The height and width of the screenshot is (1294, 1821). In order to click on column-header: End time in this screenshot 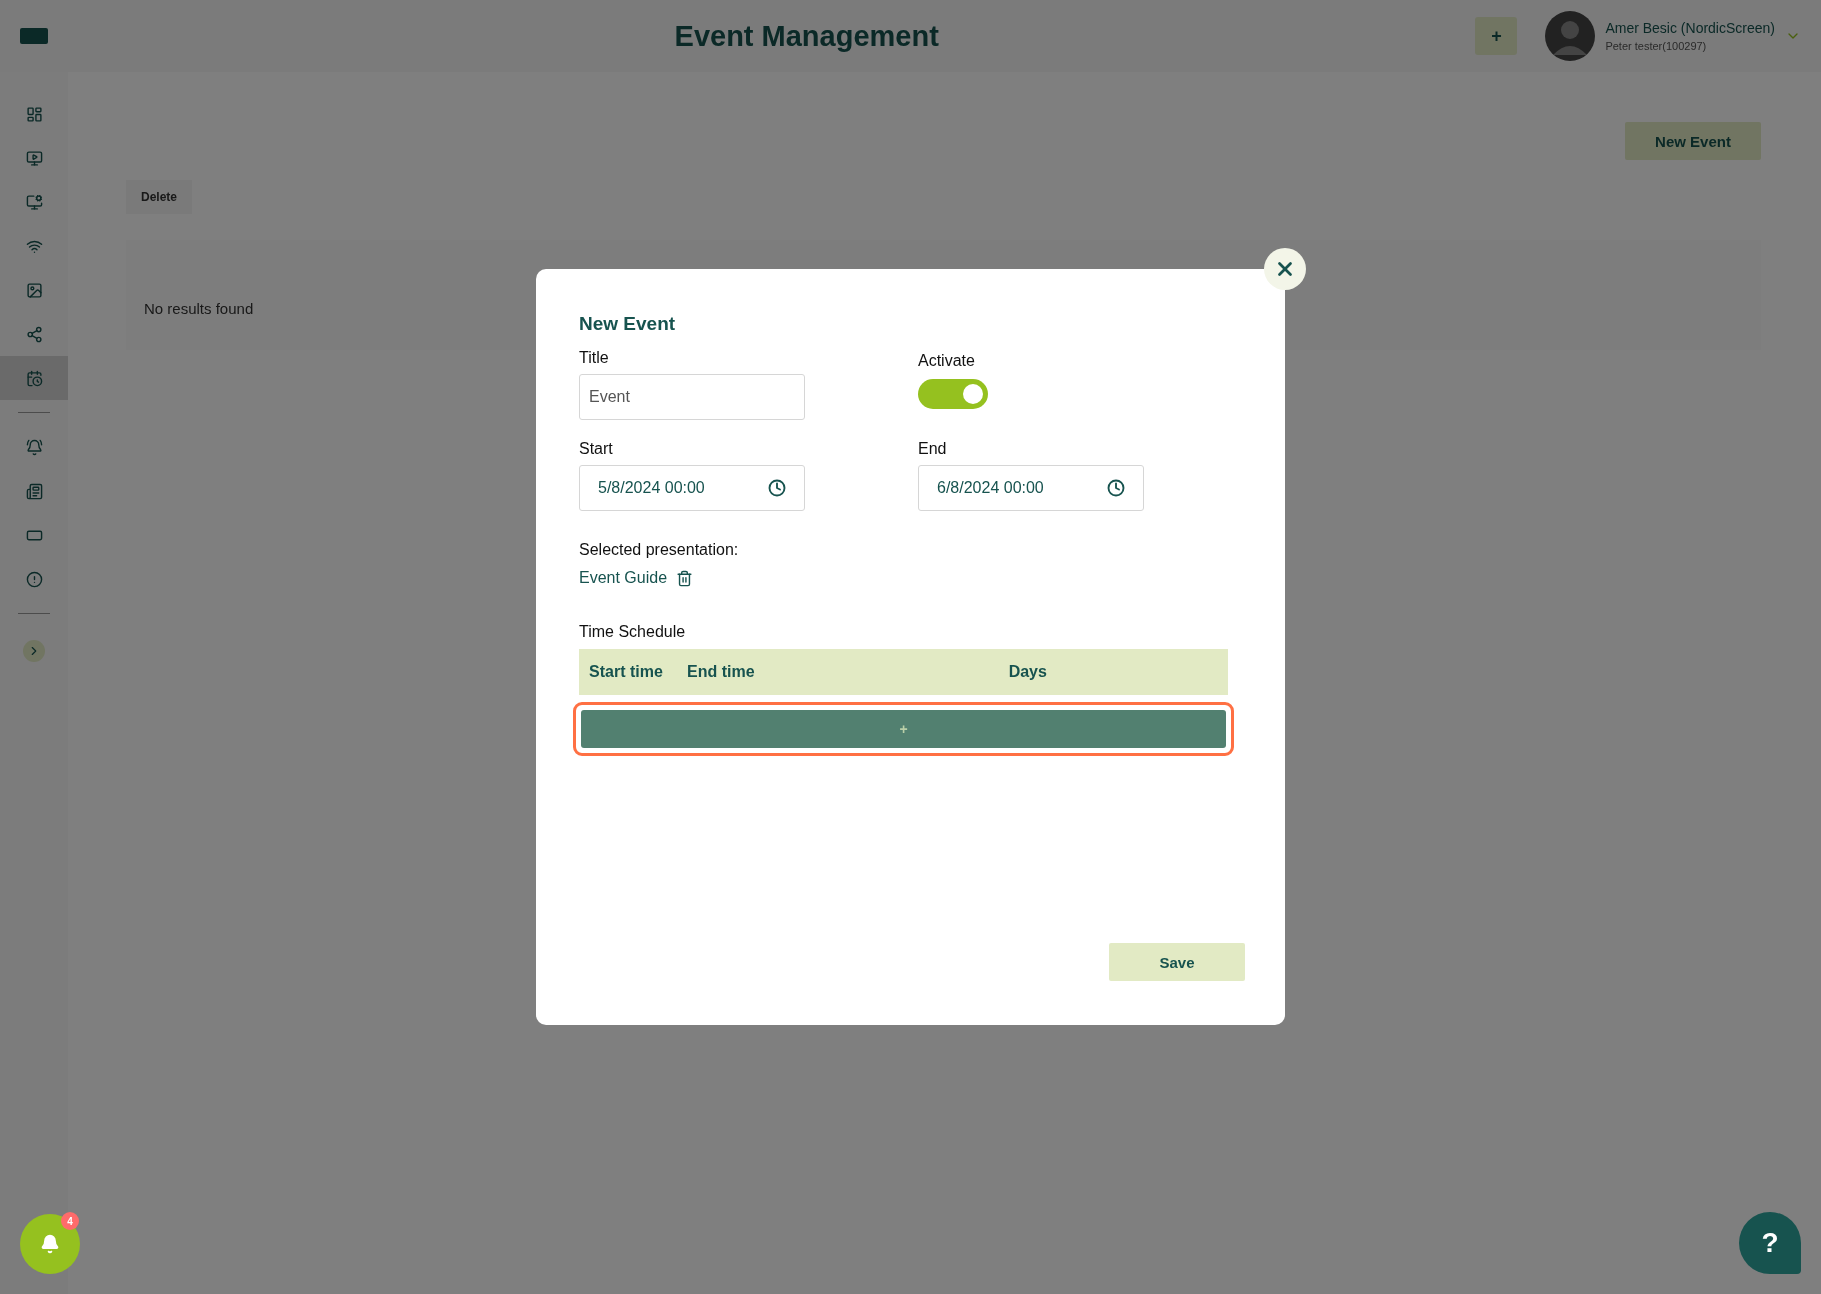, I will do `click(721, 672)`.